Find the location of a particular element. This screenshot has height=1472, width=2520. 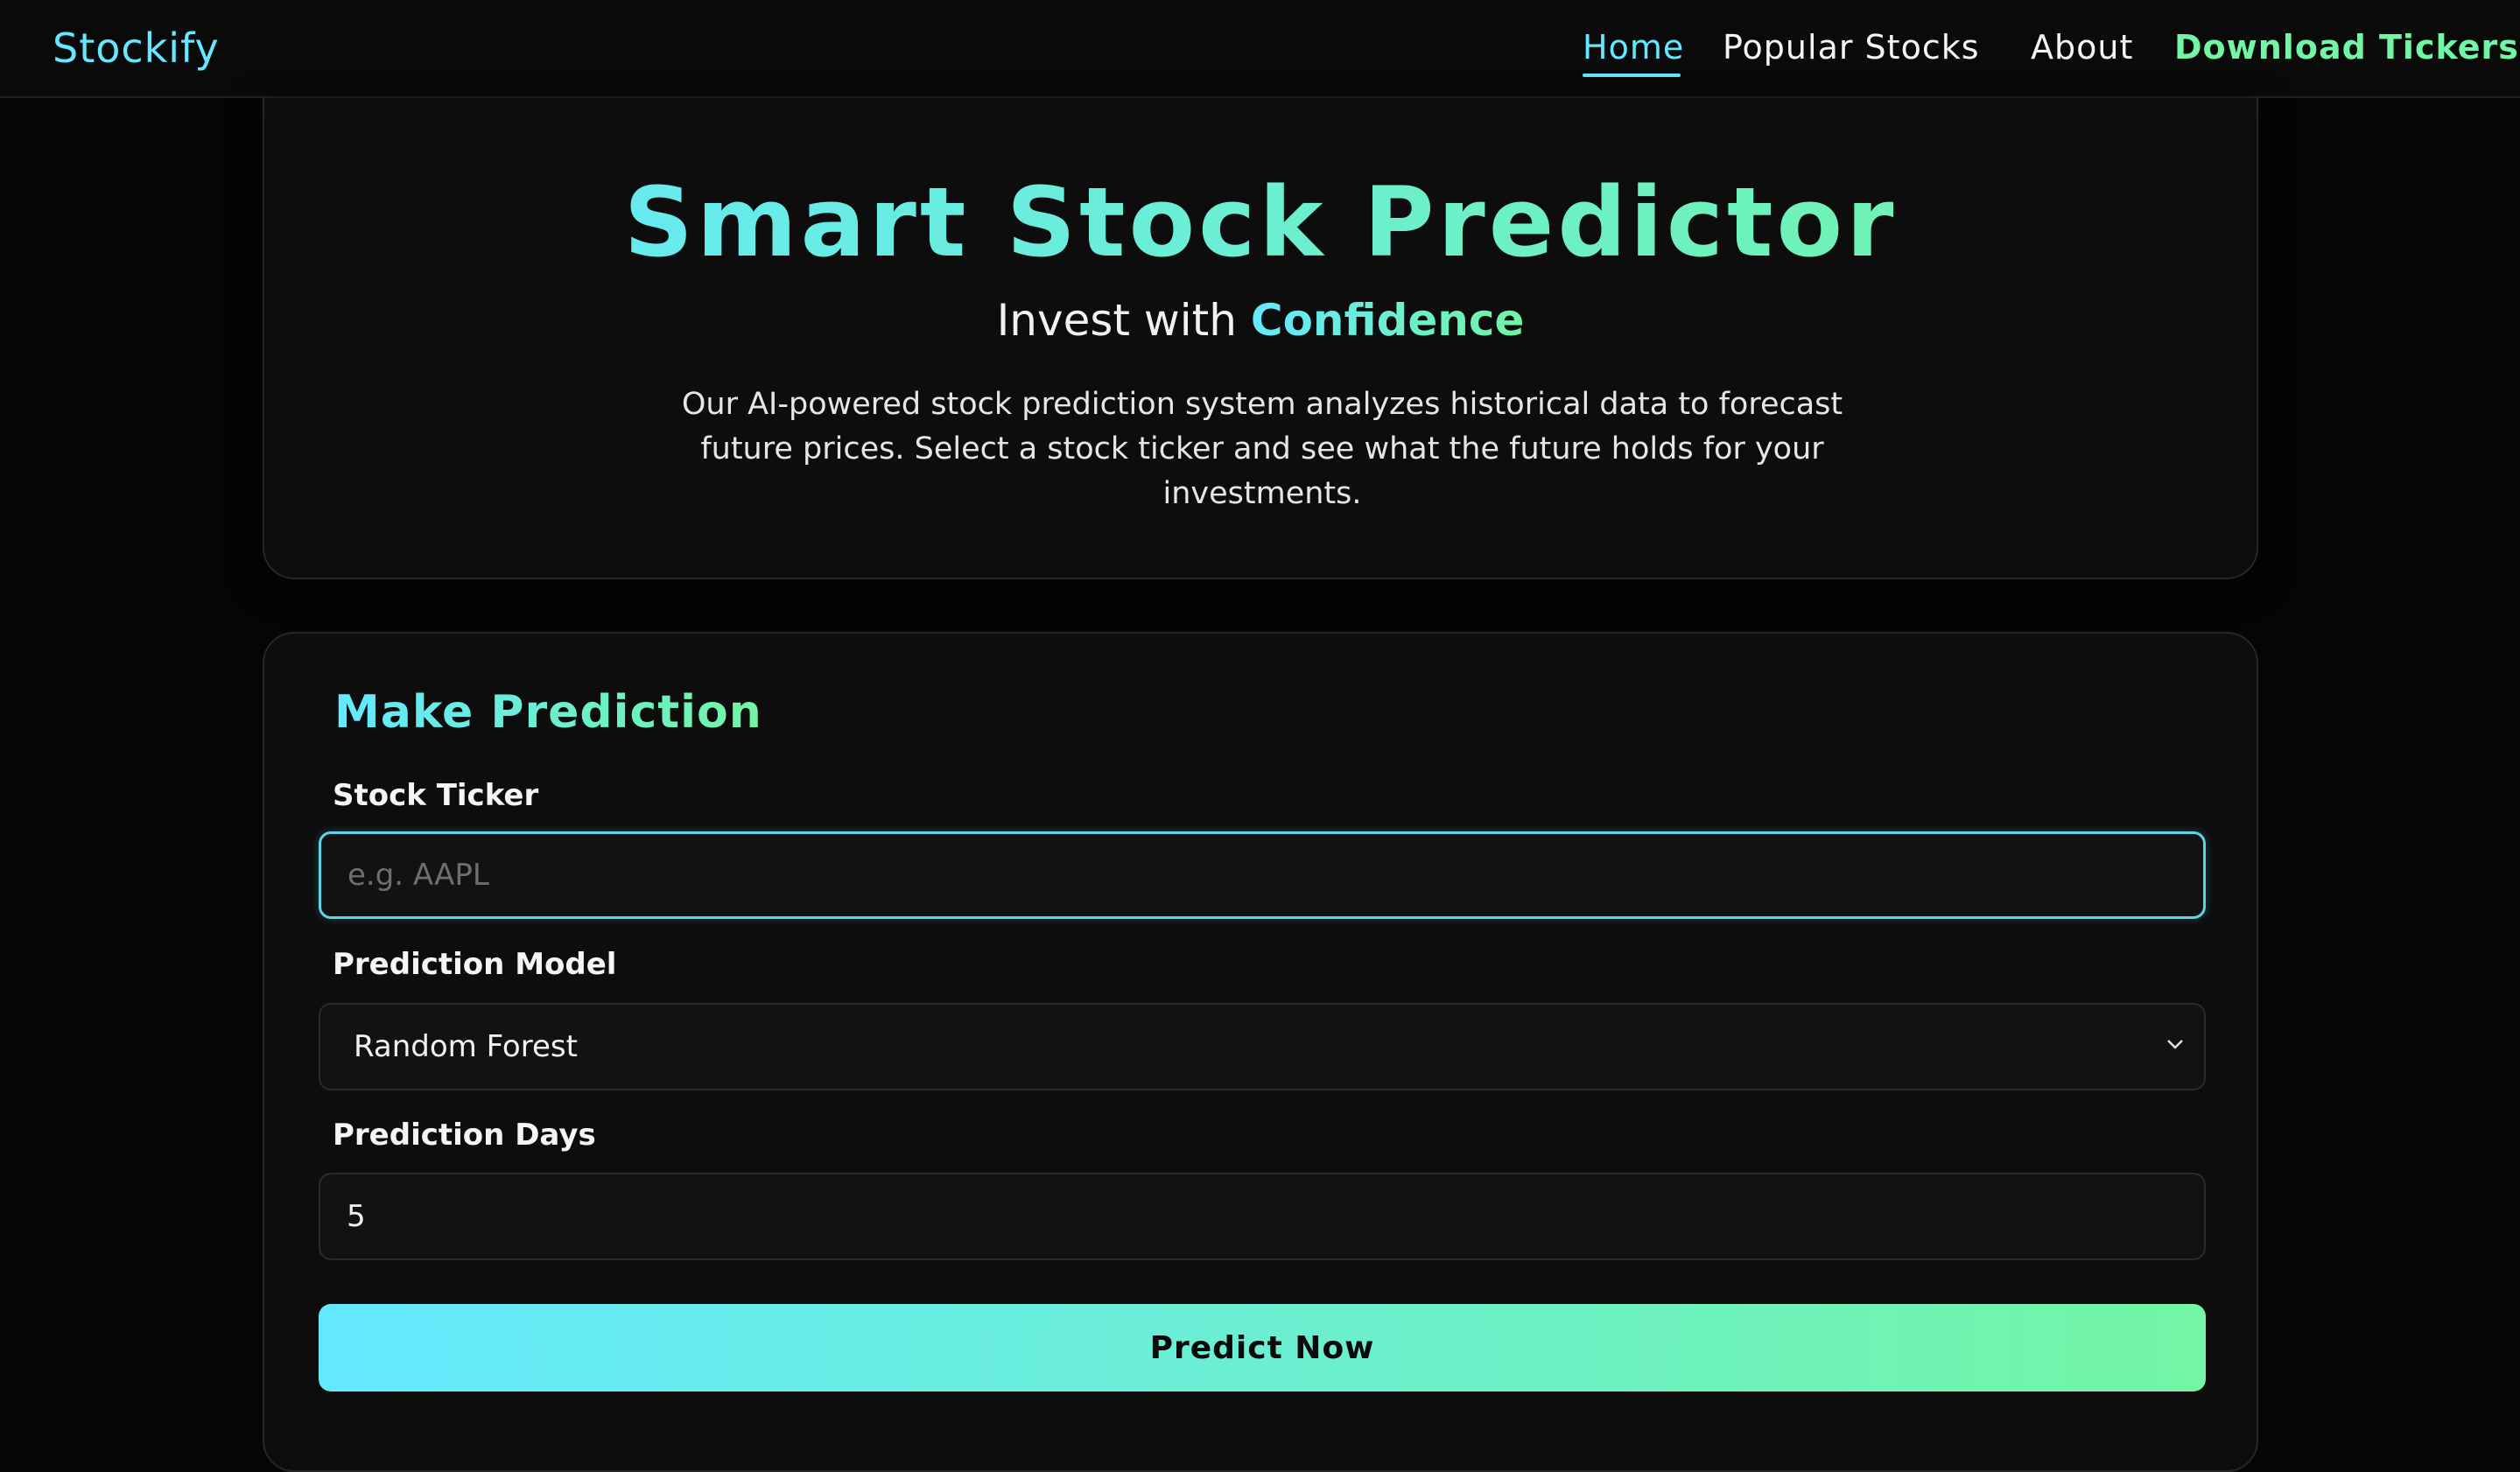

nav-download-tickers-link: Download Tickers is located at coordinates (2346, 47).